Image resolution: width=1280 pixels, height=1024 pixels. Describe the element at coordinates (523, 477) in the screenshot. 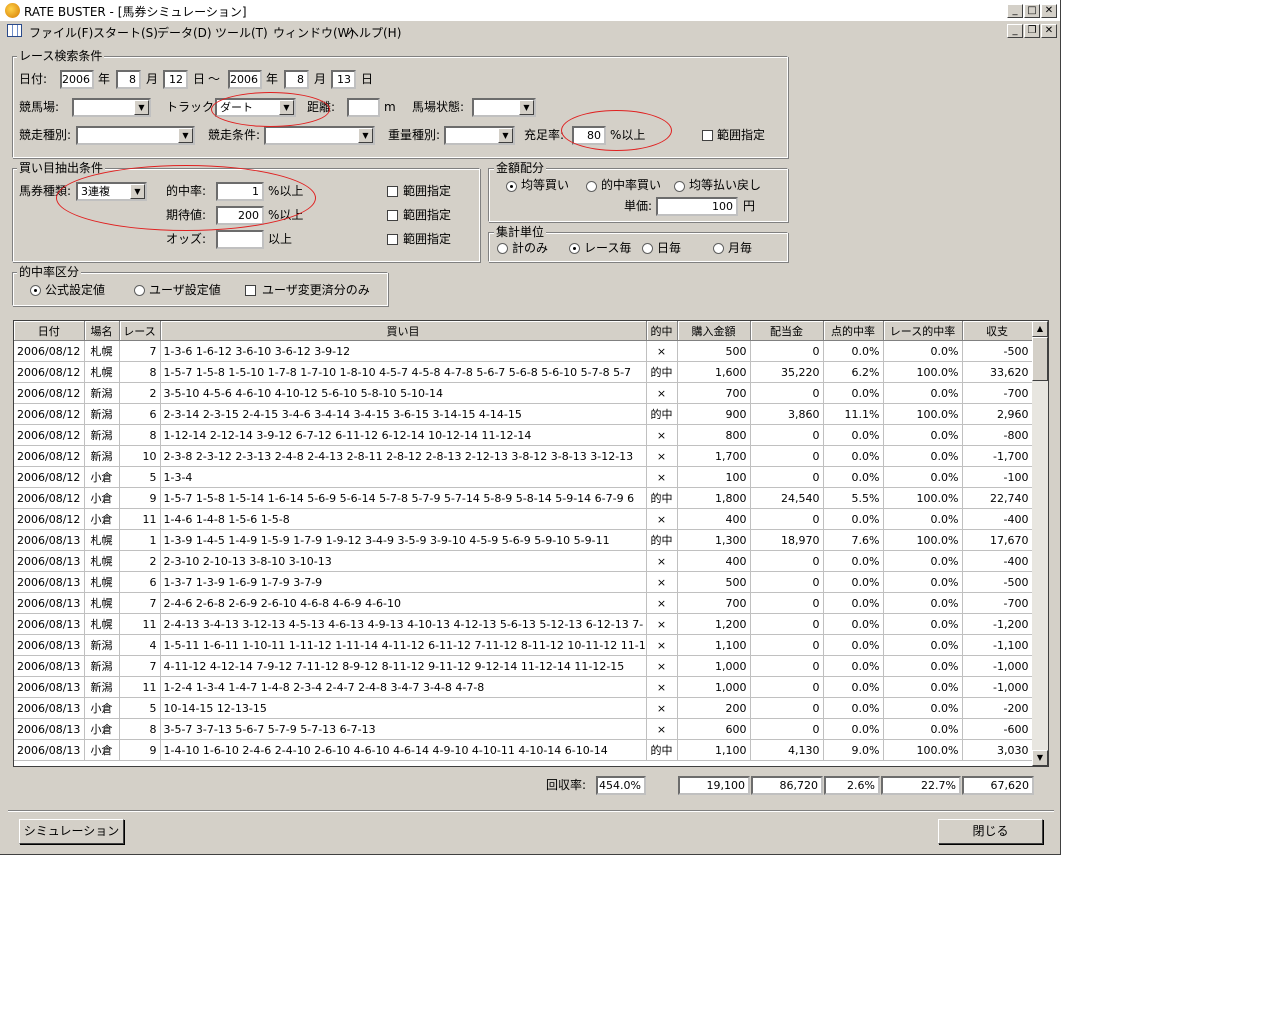

I see `table-row: 2006/08/12 小倉 5 1-3-4 × 100 0 0.0% 0.0% -100` at that location.